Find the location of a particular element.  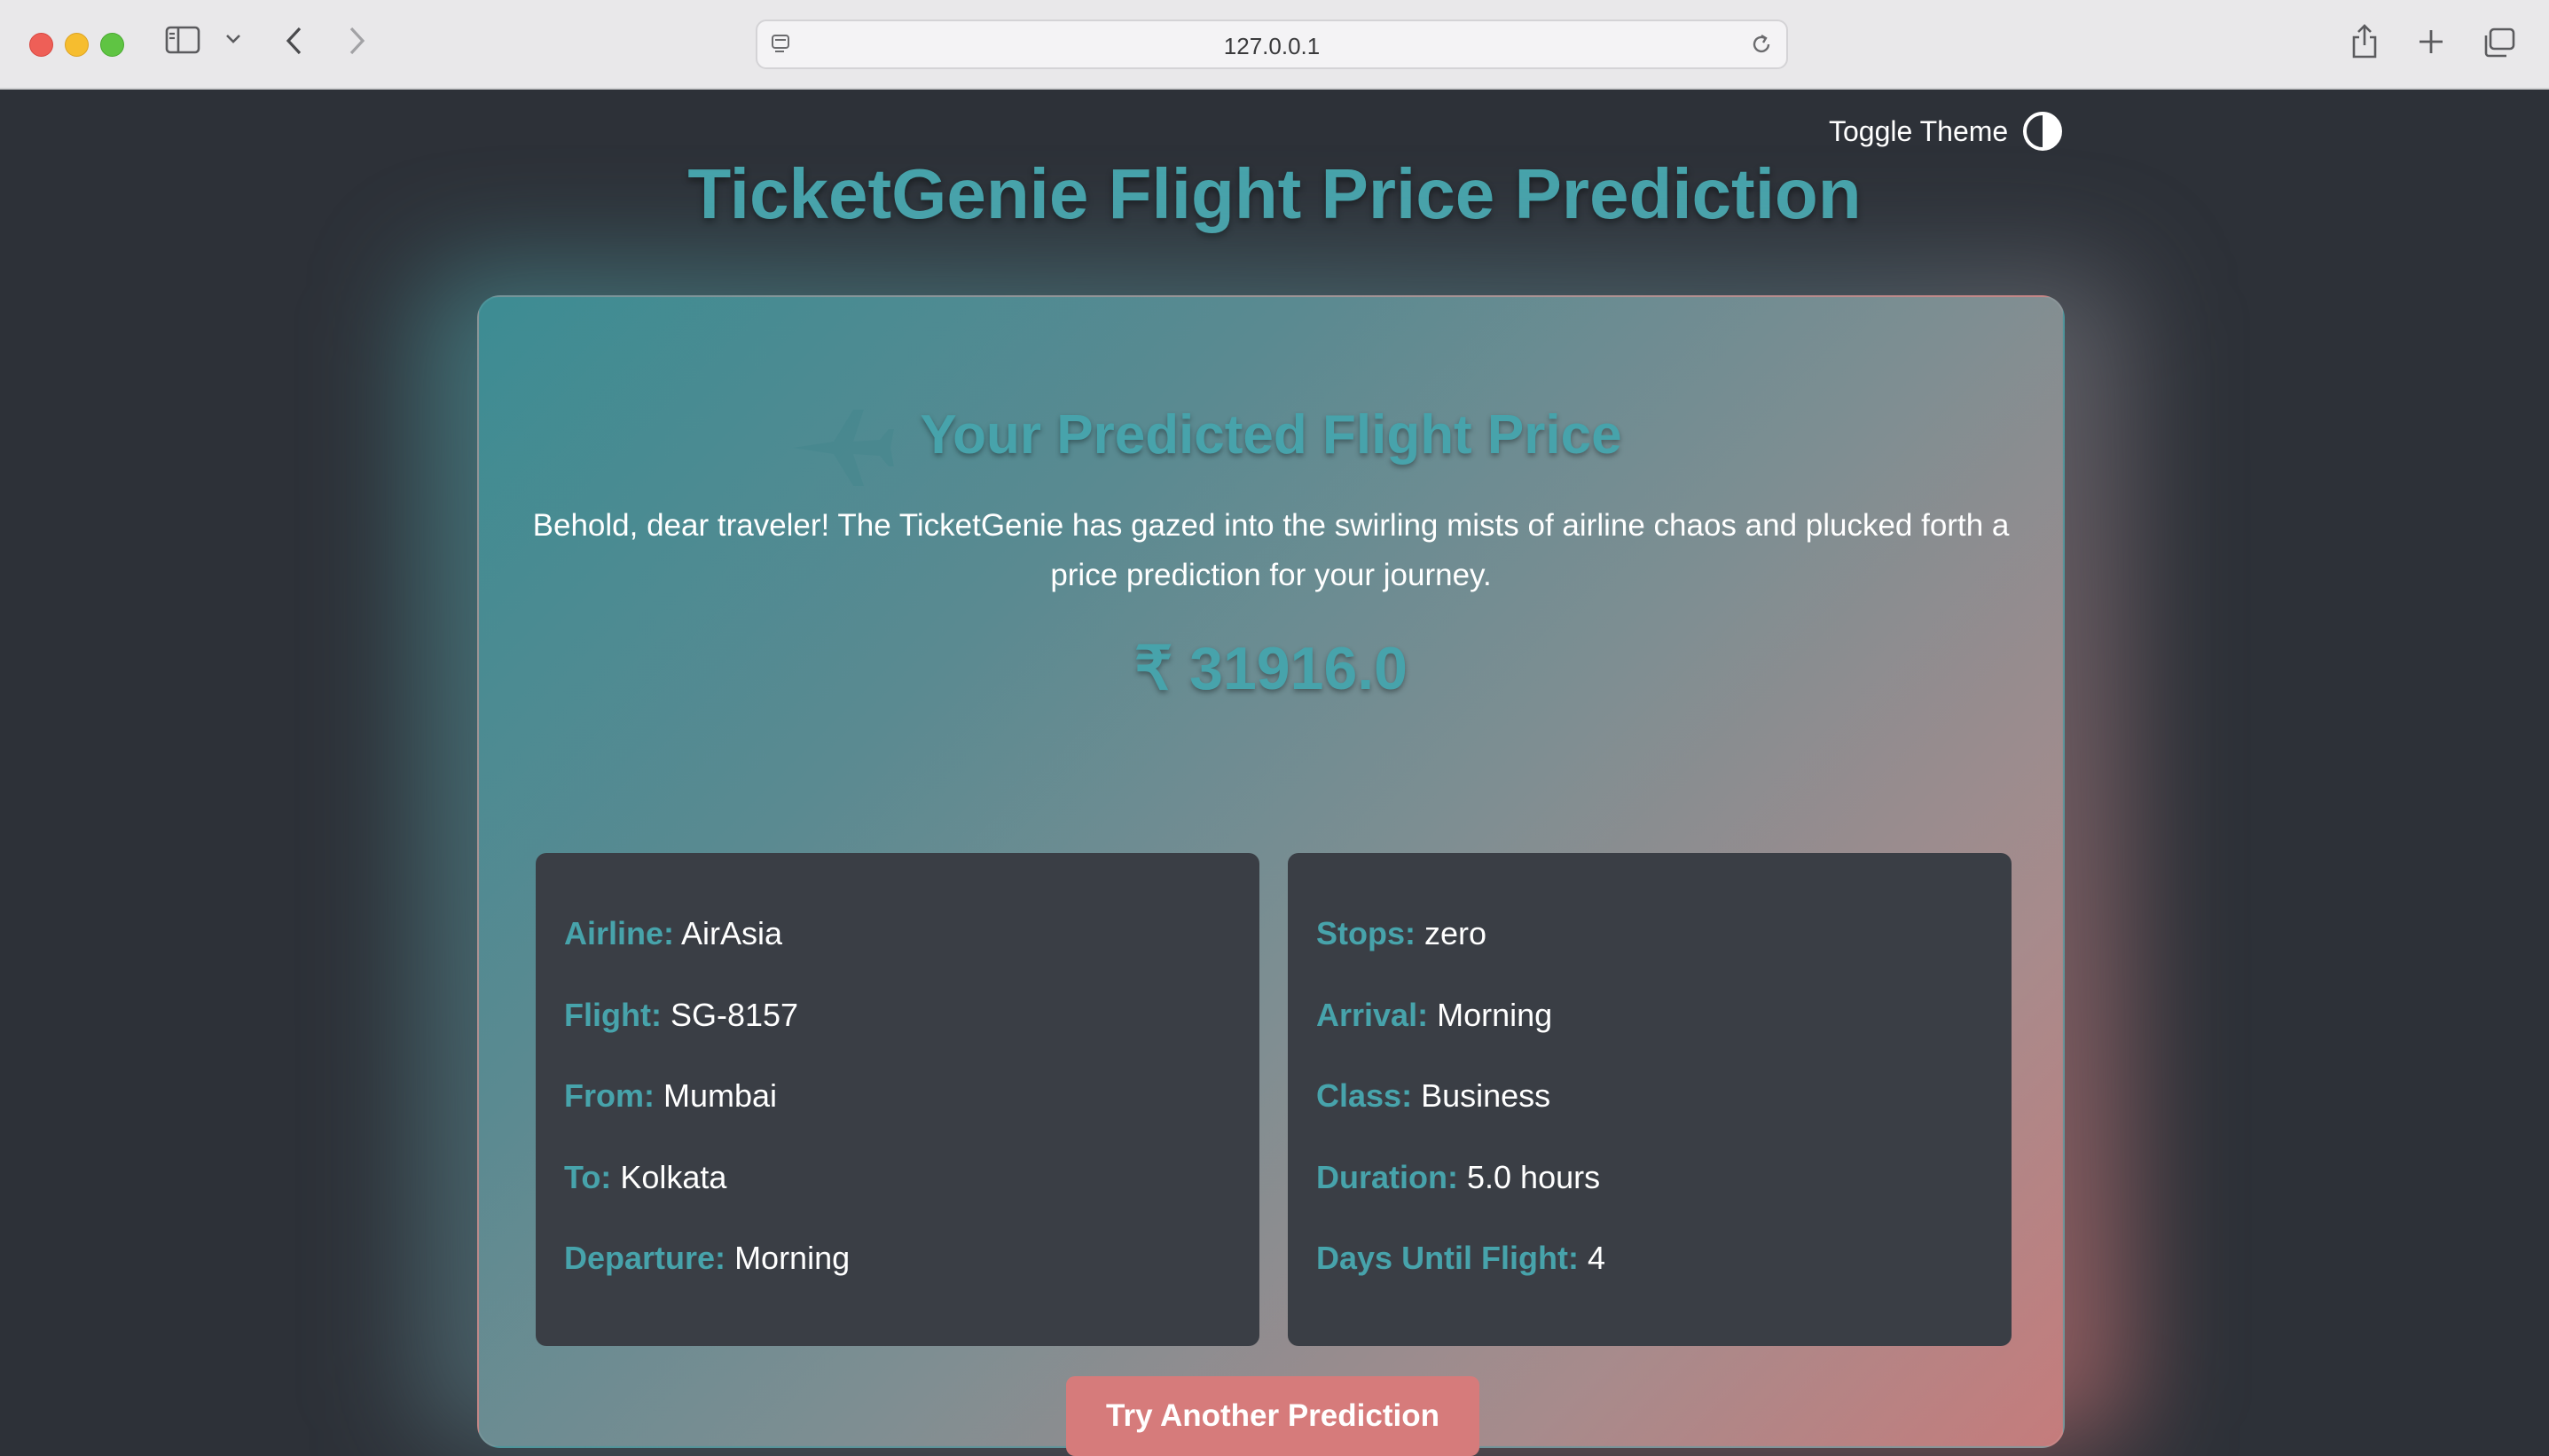

detail-row-arrival: Arrival: Morning is located at coordinates (1650, 1037).